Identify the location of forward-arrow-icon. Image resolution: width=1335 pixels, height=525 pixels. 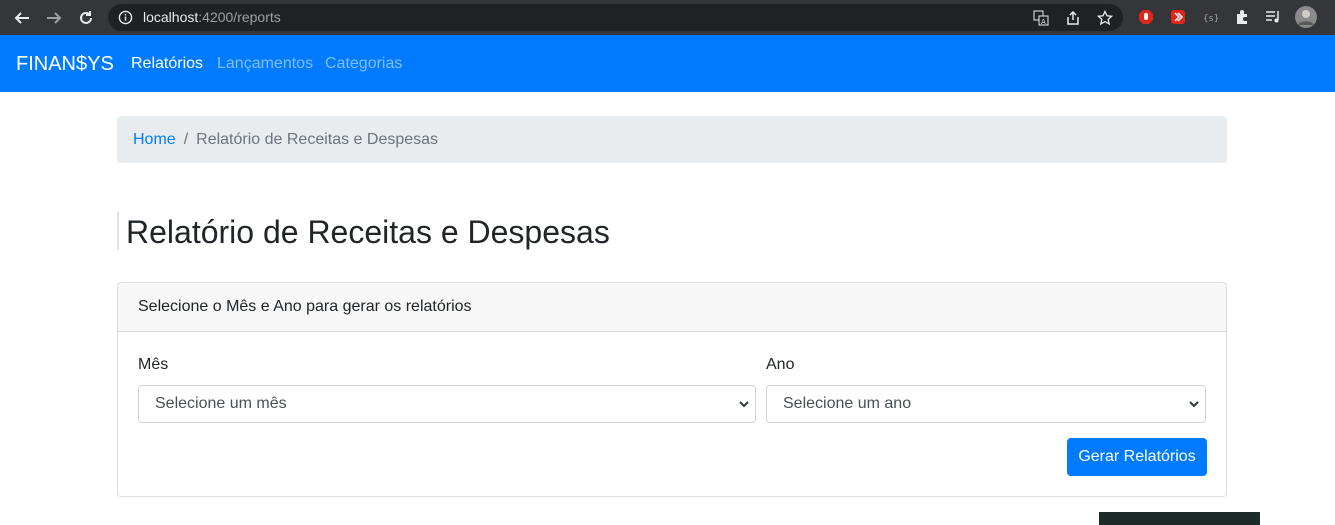
(54, 18).